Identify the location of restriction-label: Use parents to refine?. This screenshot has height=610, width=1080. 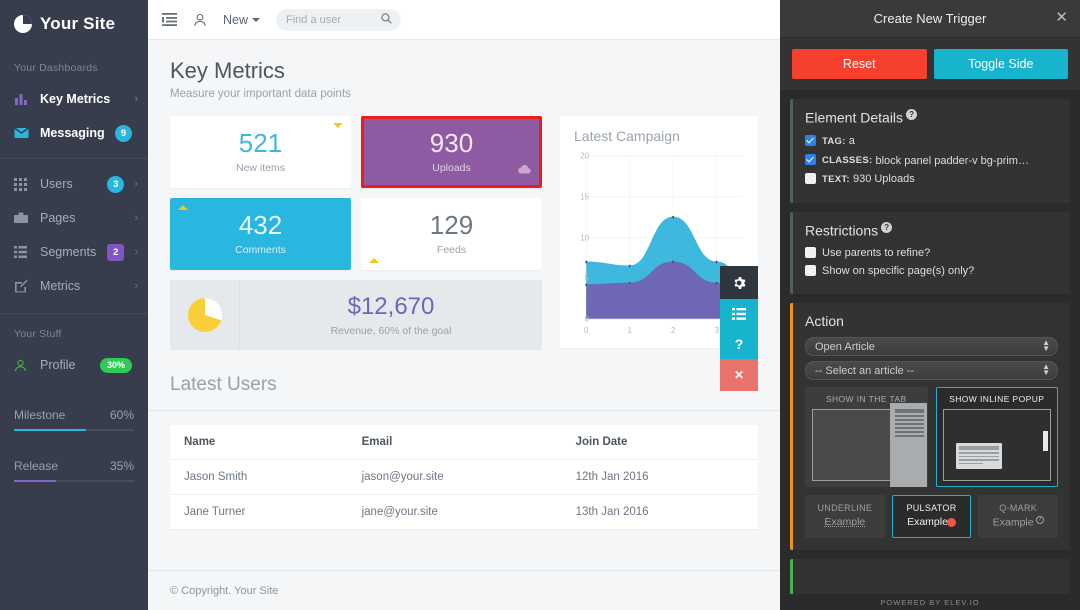
(876, 253).